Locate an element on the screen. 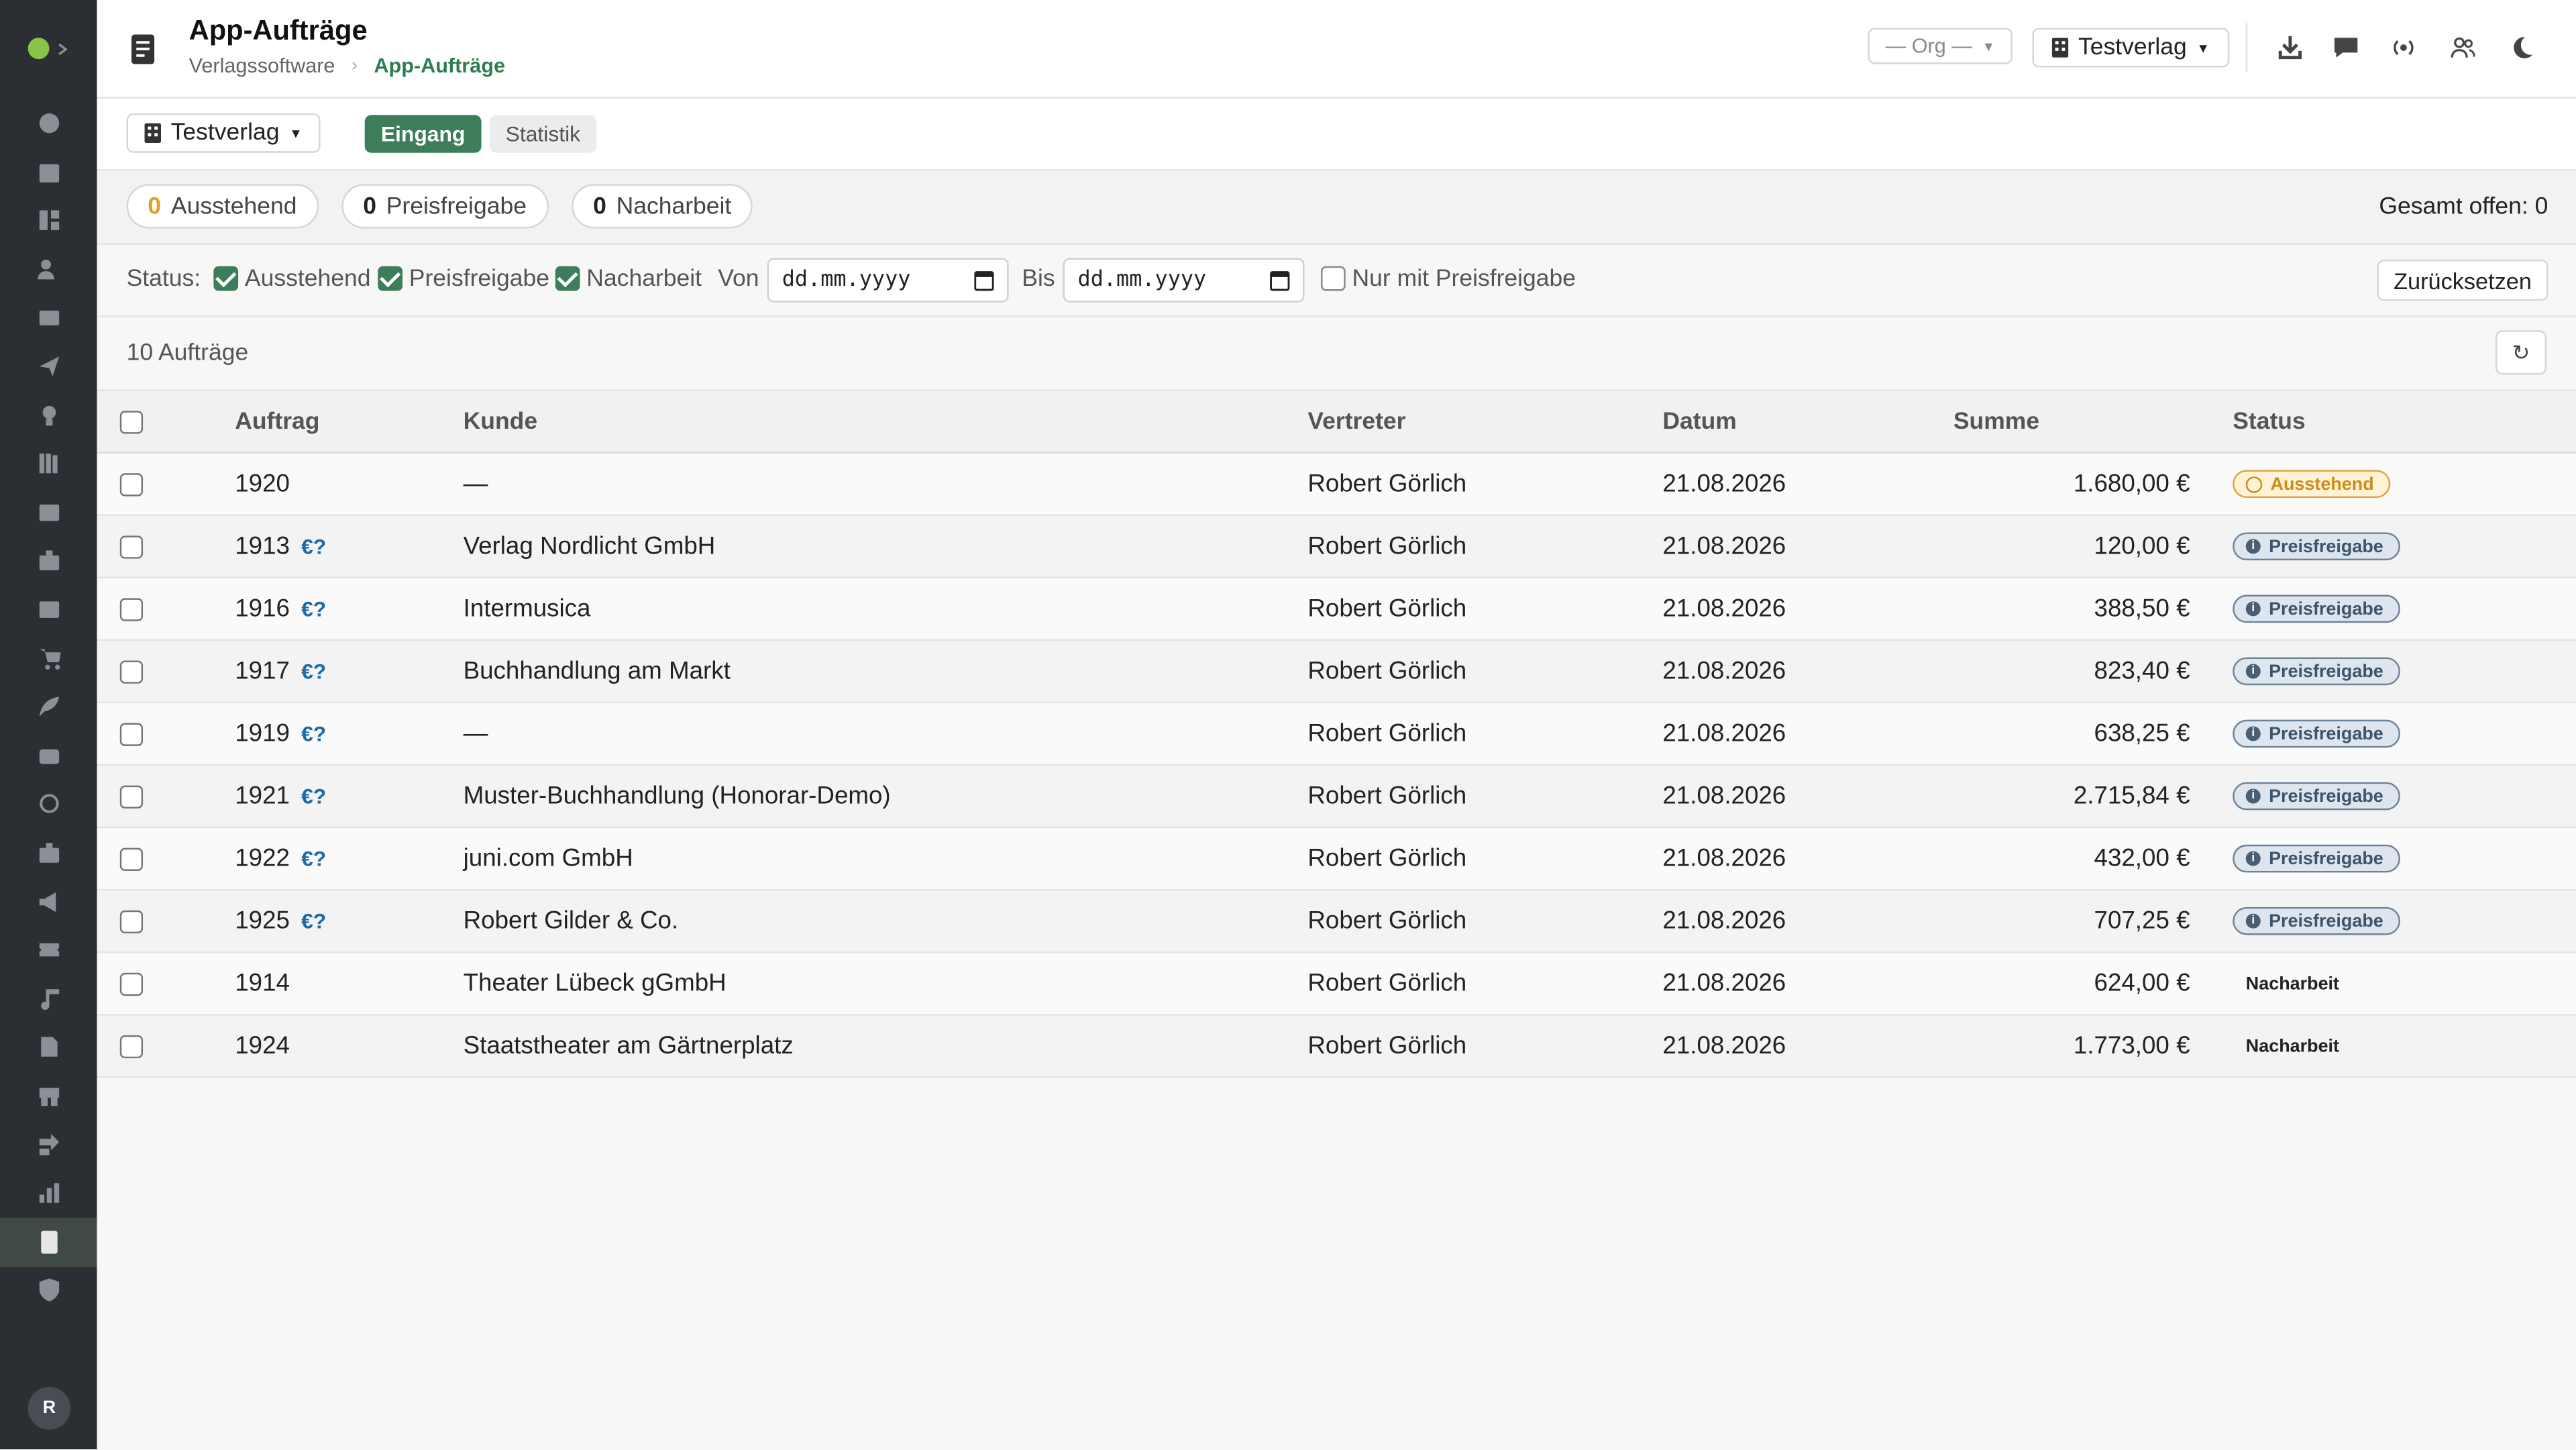  tenant-select: Testverlag ▼ is located at coordinates (2131, 48).